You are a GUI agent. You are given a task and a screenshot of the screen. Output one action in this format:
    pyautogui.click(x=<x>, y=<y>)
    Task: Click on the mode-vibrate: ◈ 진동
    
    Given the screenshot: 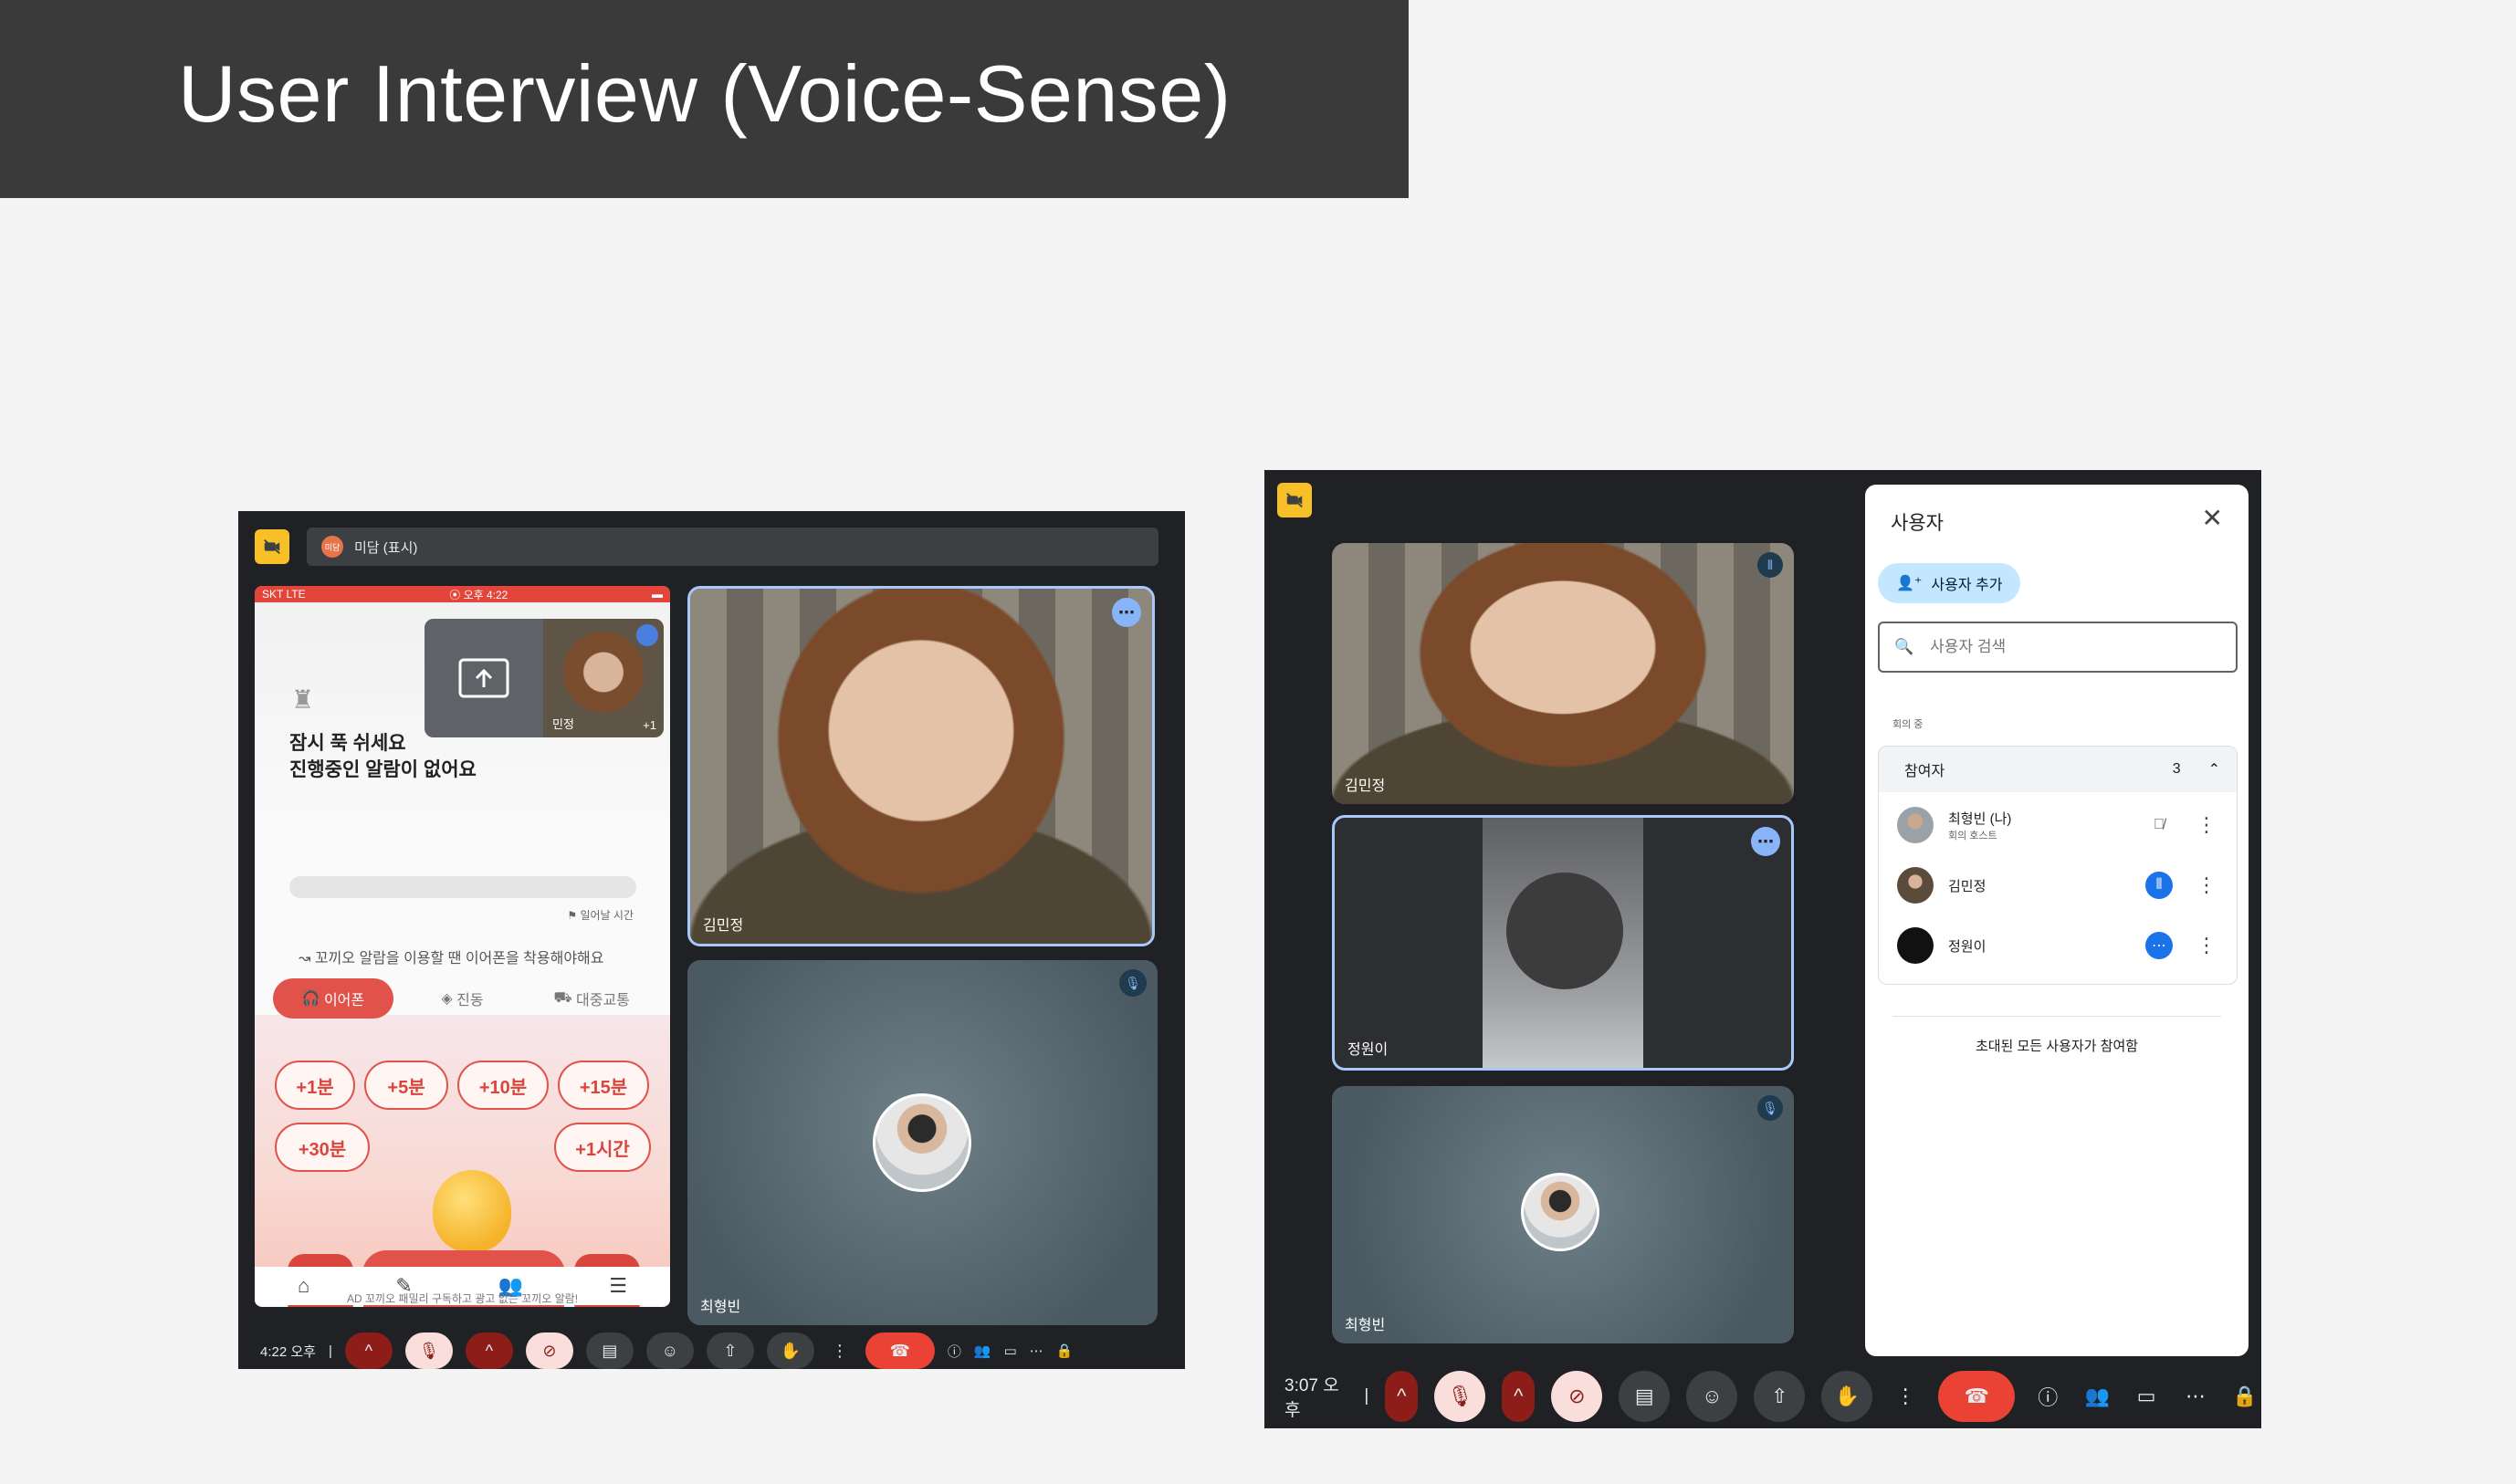 What is the action you would take?
    pyautogui.click(x=463, y=998)
    